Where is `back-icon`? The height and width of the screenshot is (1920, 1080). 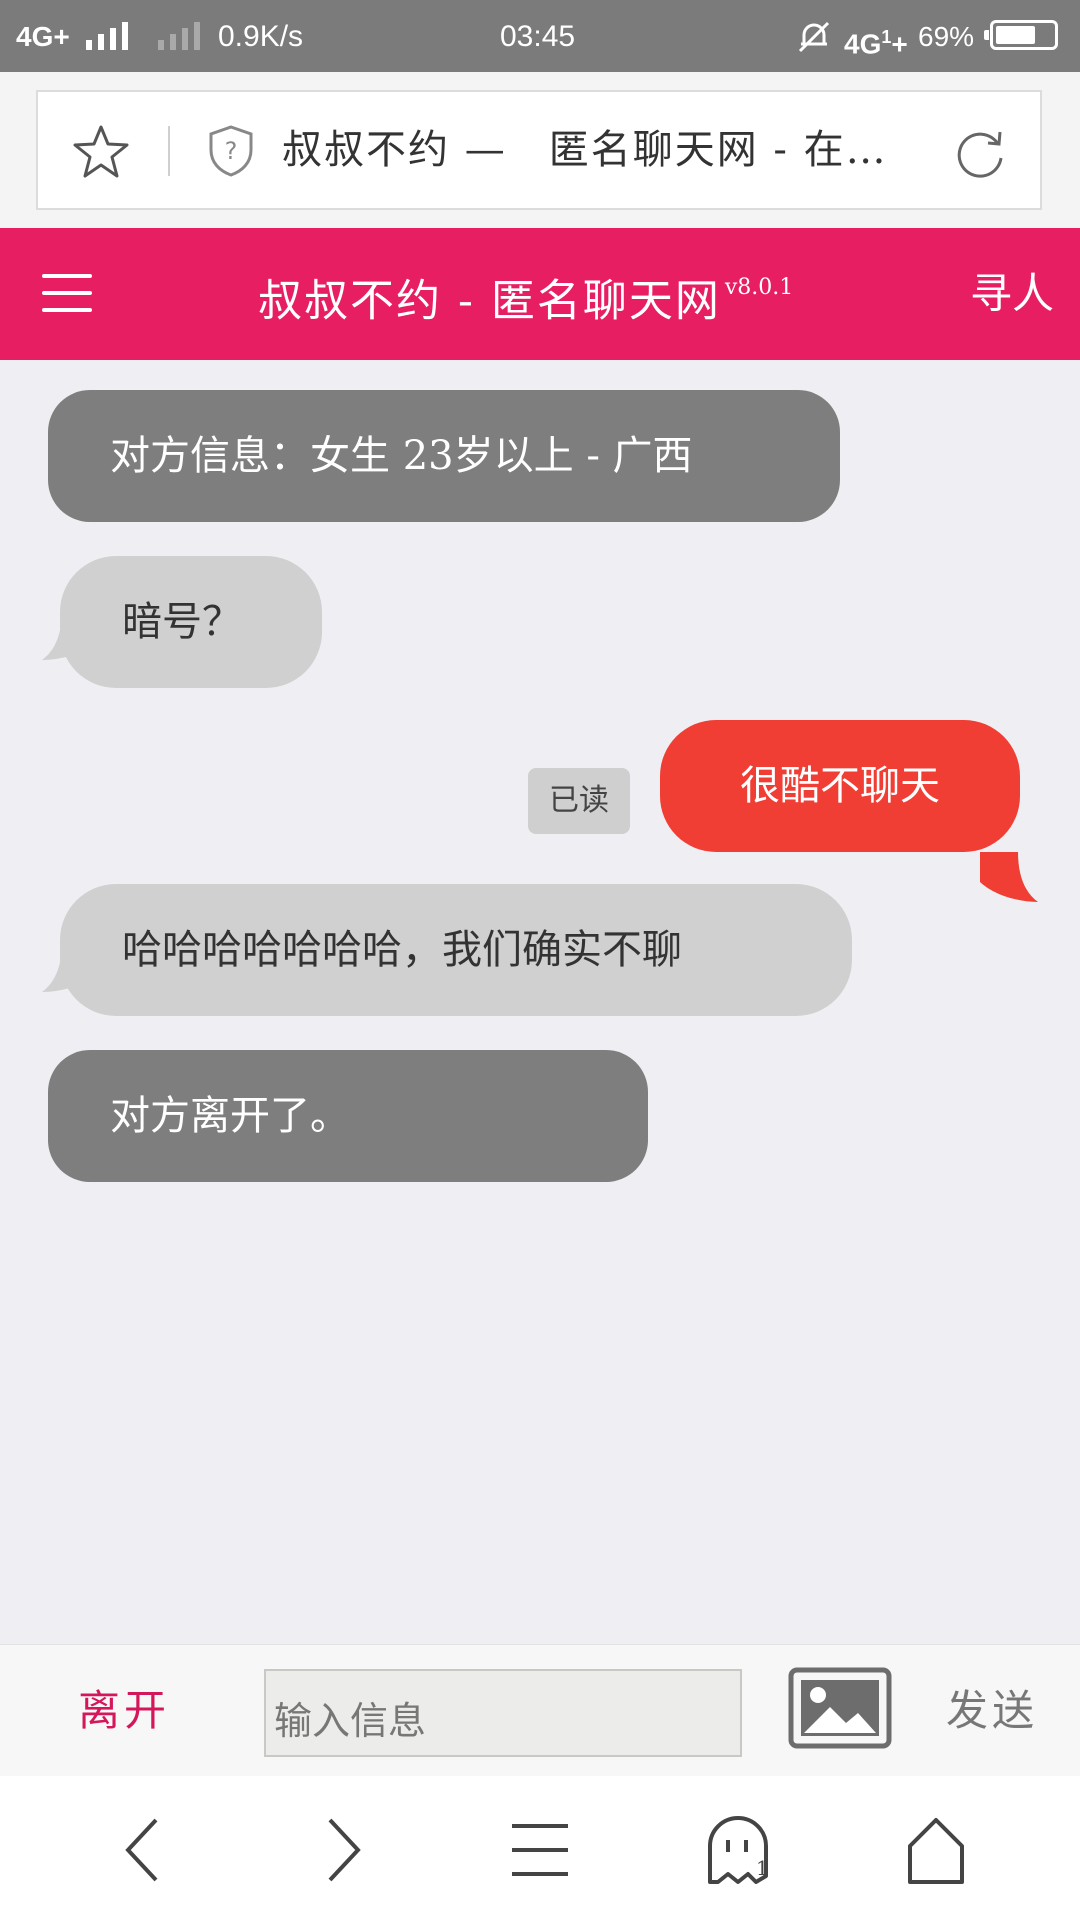 back-icon is located at coordinates (144, 1850).